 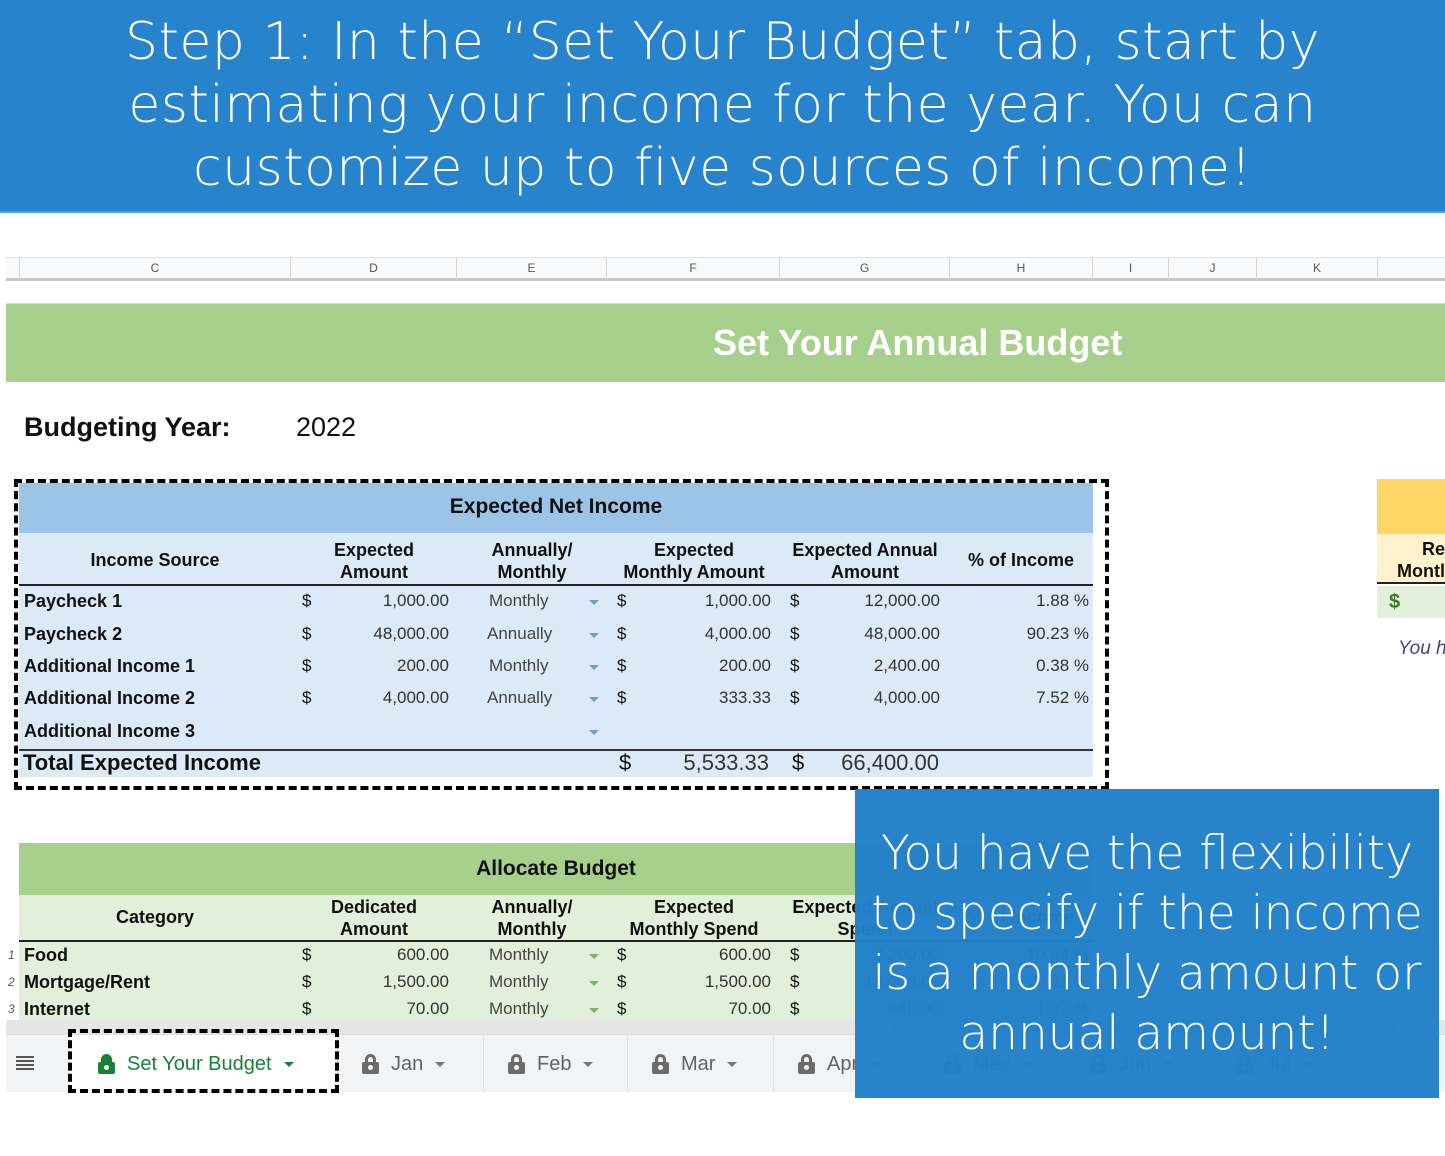 I want to click on row-number: 1, so click(x=11, y=955).